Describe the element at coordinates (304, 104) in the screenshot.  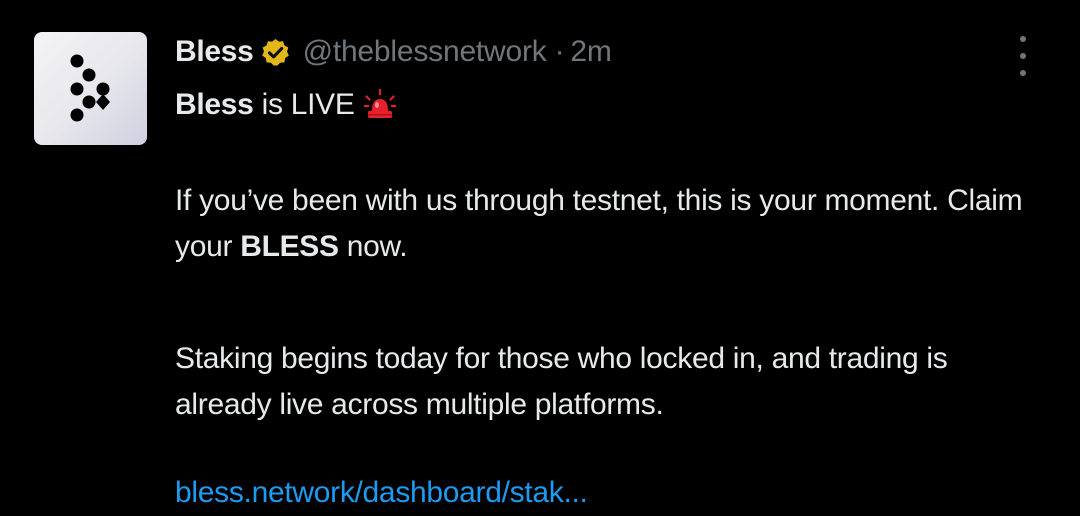
I see `live-text: is LIVE` at that location.